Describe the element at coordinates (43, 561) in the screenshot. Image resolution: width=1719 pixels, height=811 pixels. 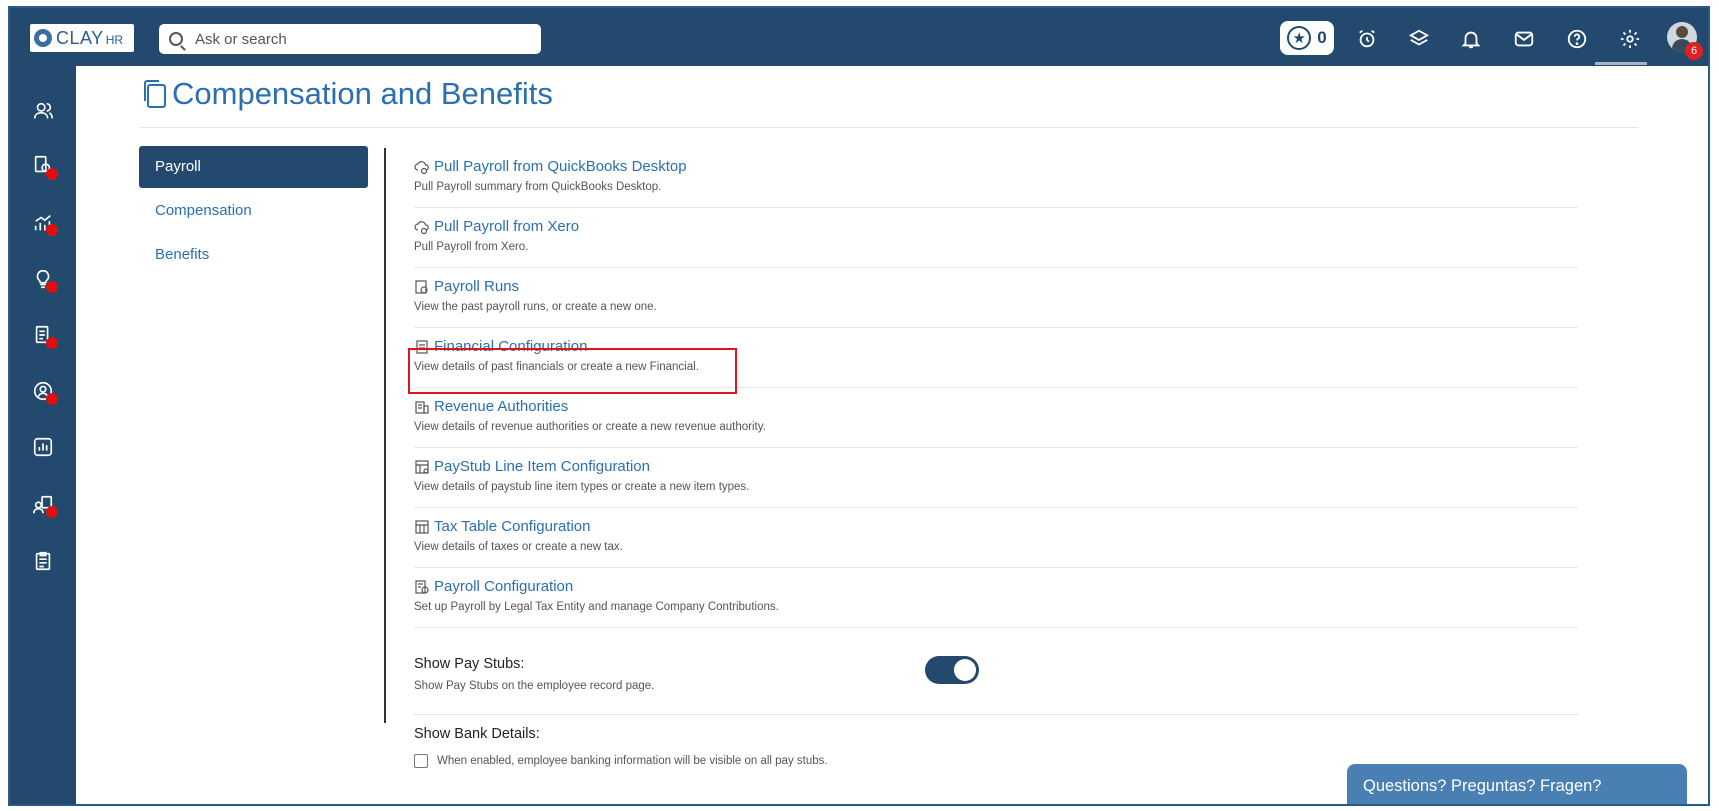
I see `checklist-icon` at that location.